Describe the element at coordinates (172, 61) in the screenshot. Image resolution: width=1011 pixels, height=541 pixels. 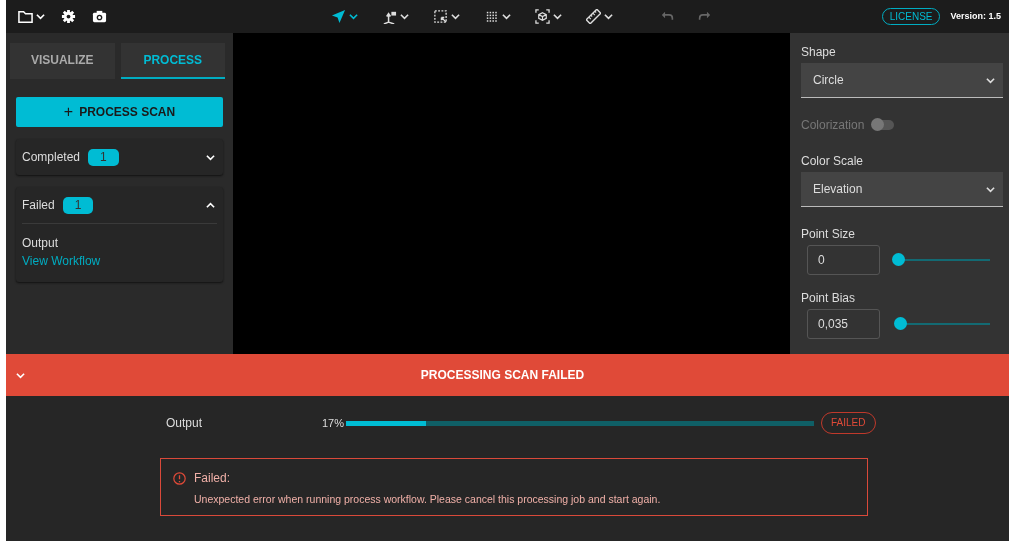
I see `tab: PROCESS` at that location.